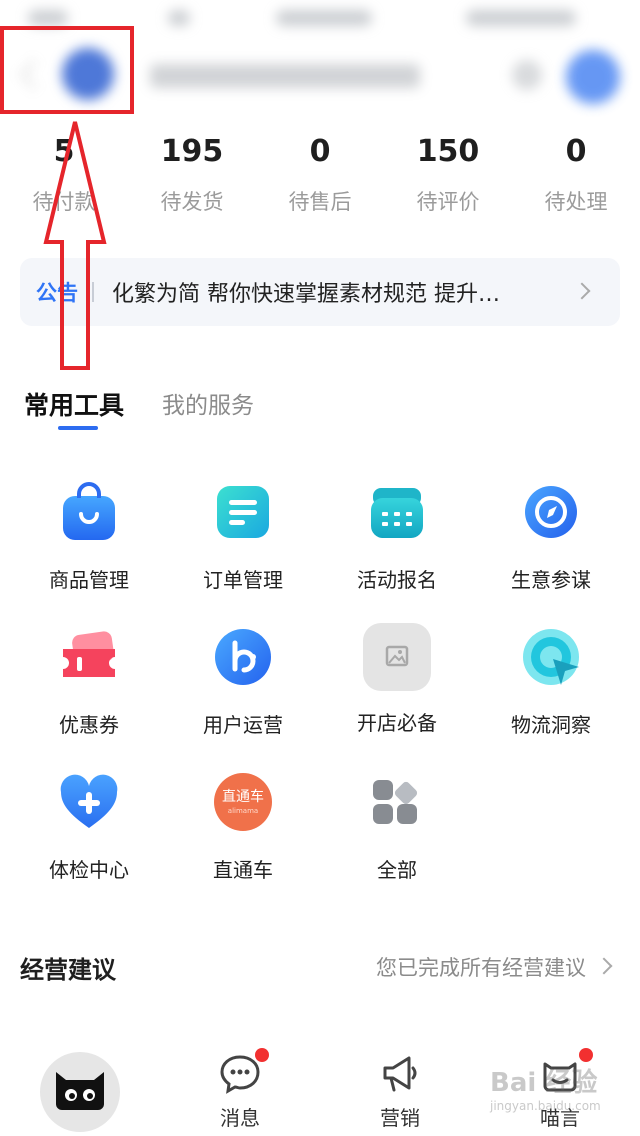  I want to click on signal-indicator, so click(48, 18).